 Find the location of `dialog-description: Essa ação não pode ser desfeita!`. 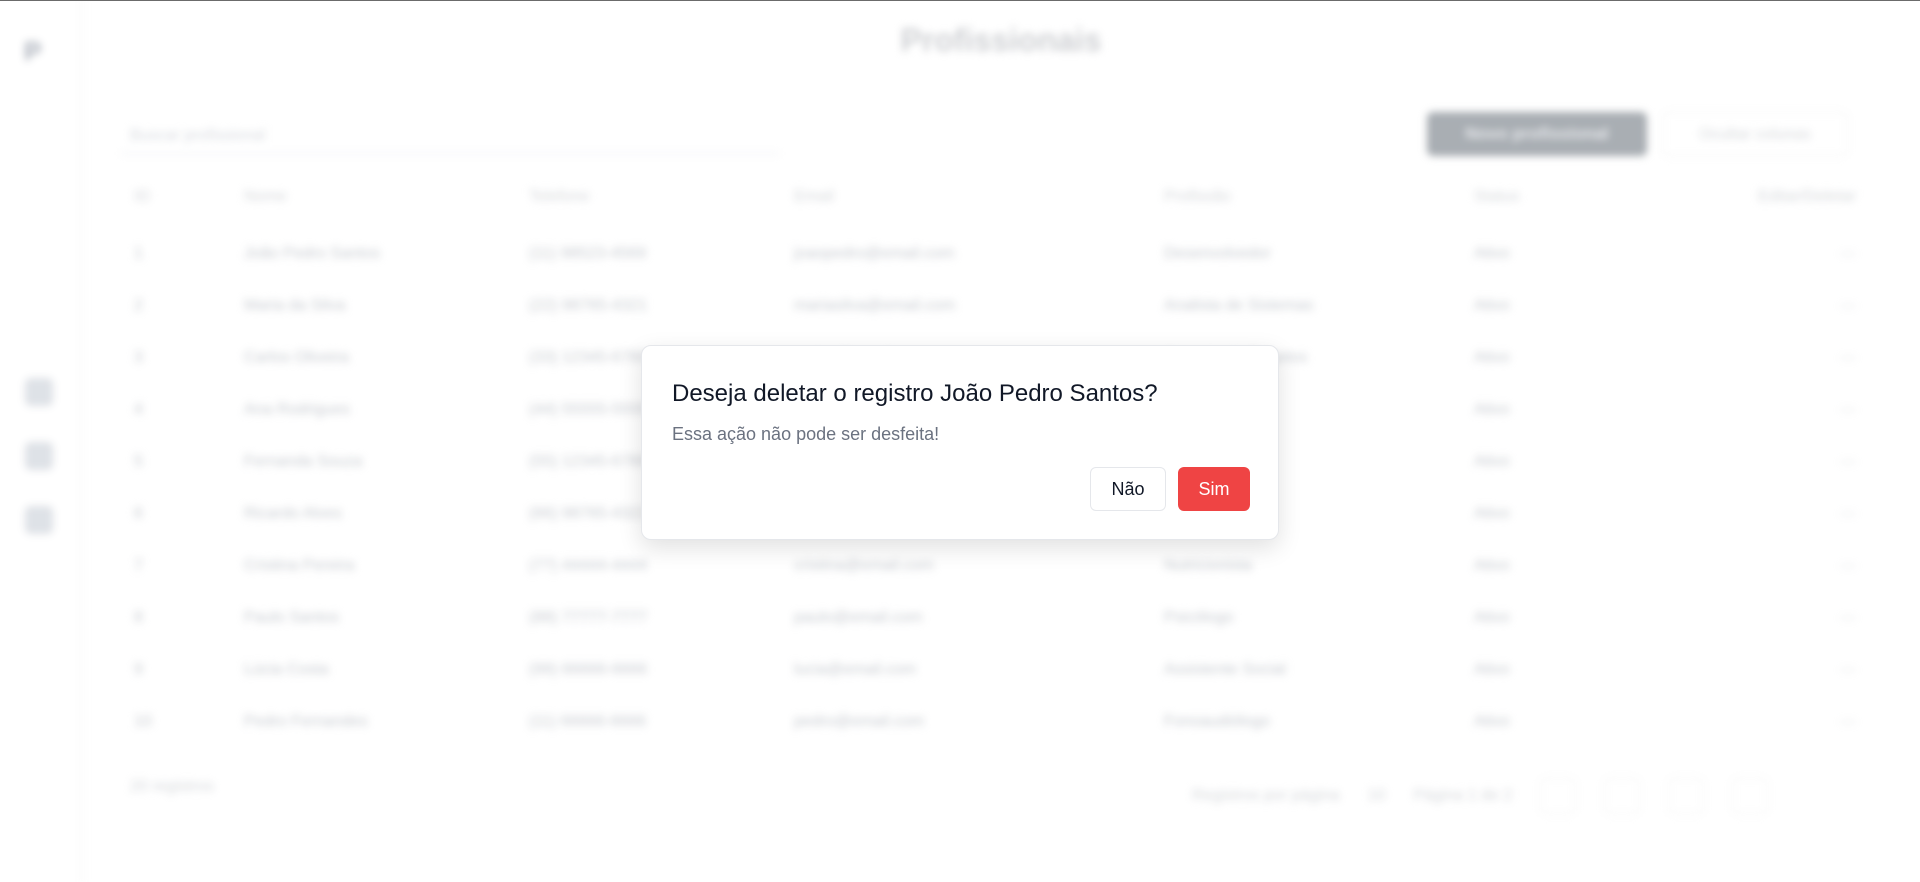

dialog-description: Essa ação não pode ser desfeita! is located at coordinates (806, 434).